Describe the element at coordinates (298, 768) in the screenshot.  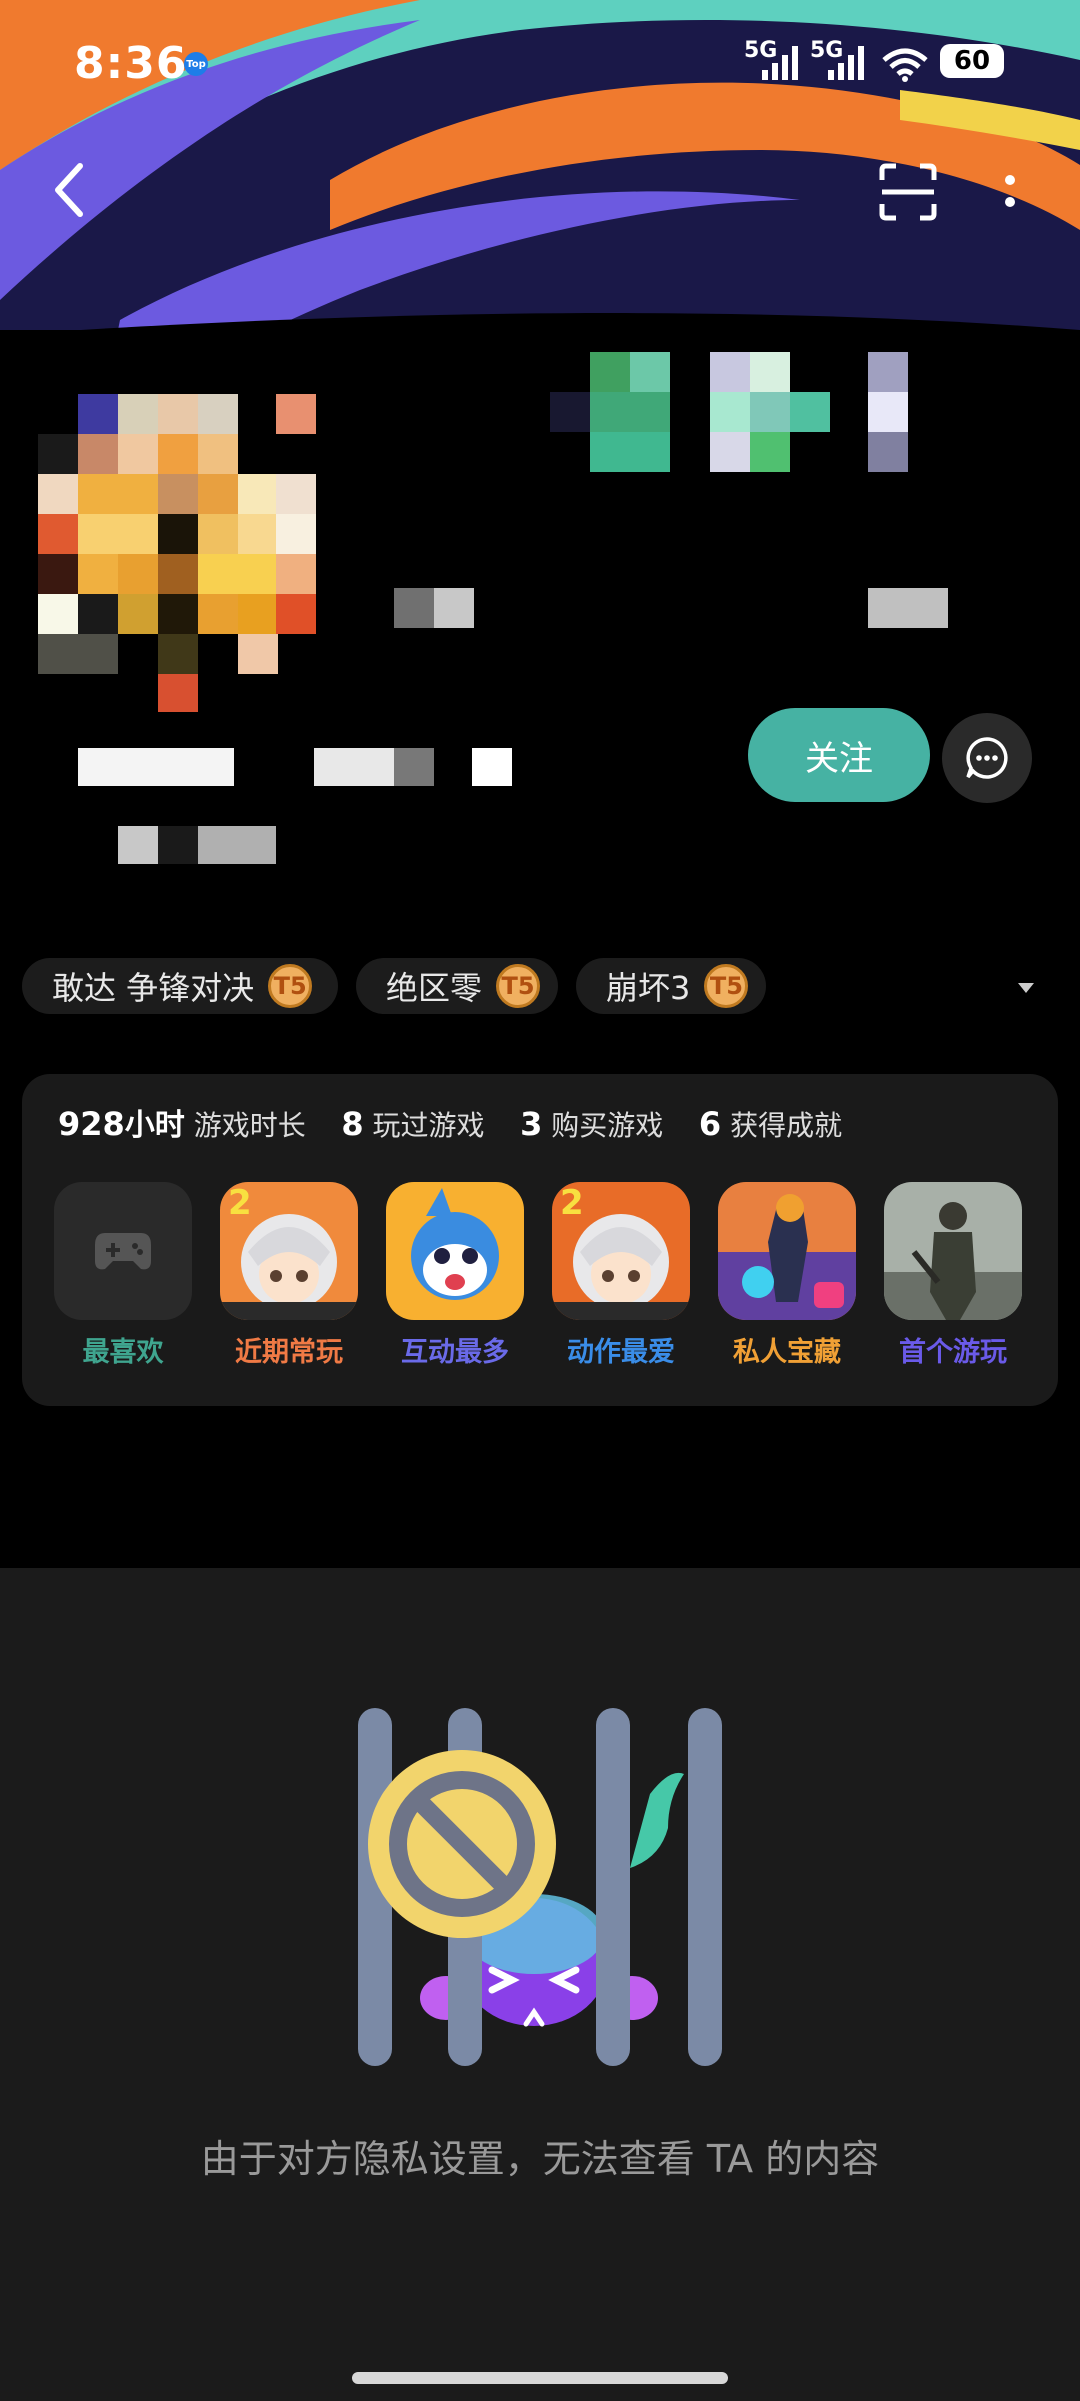
I see `blurred-username` at that location.